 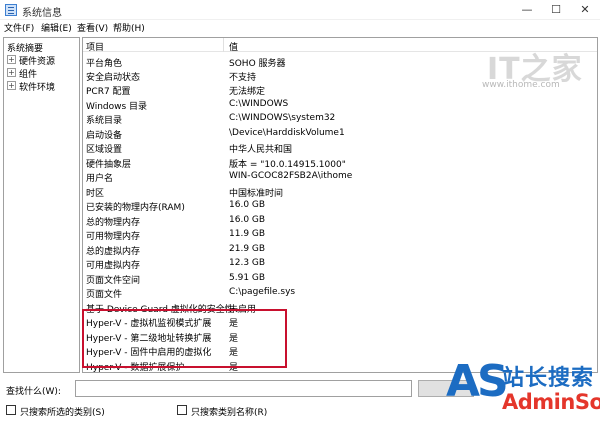 What do you see at coordinates (340, 263) in the screenshot?
I see `table-row: 可用虚拟内存 12.3 GB` at bounding box center [340, 263].